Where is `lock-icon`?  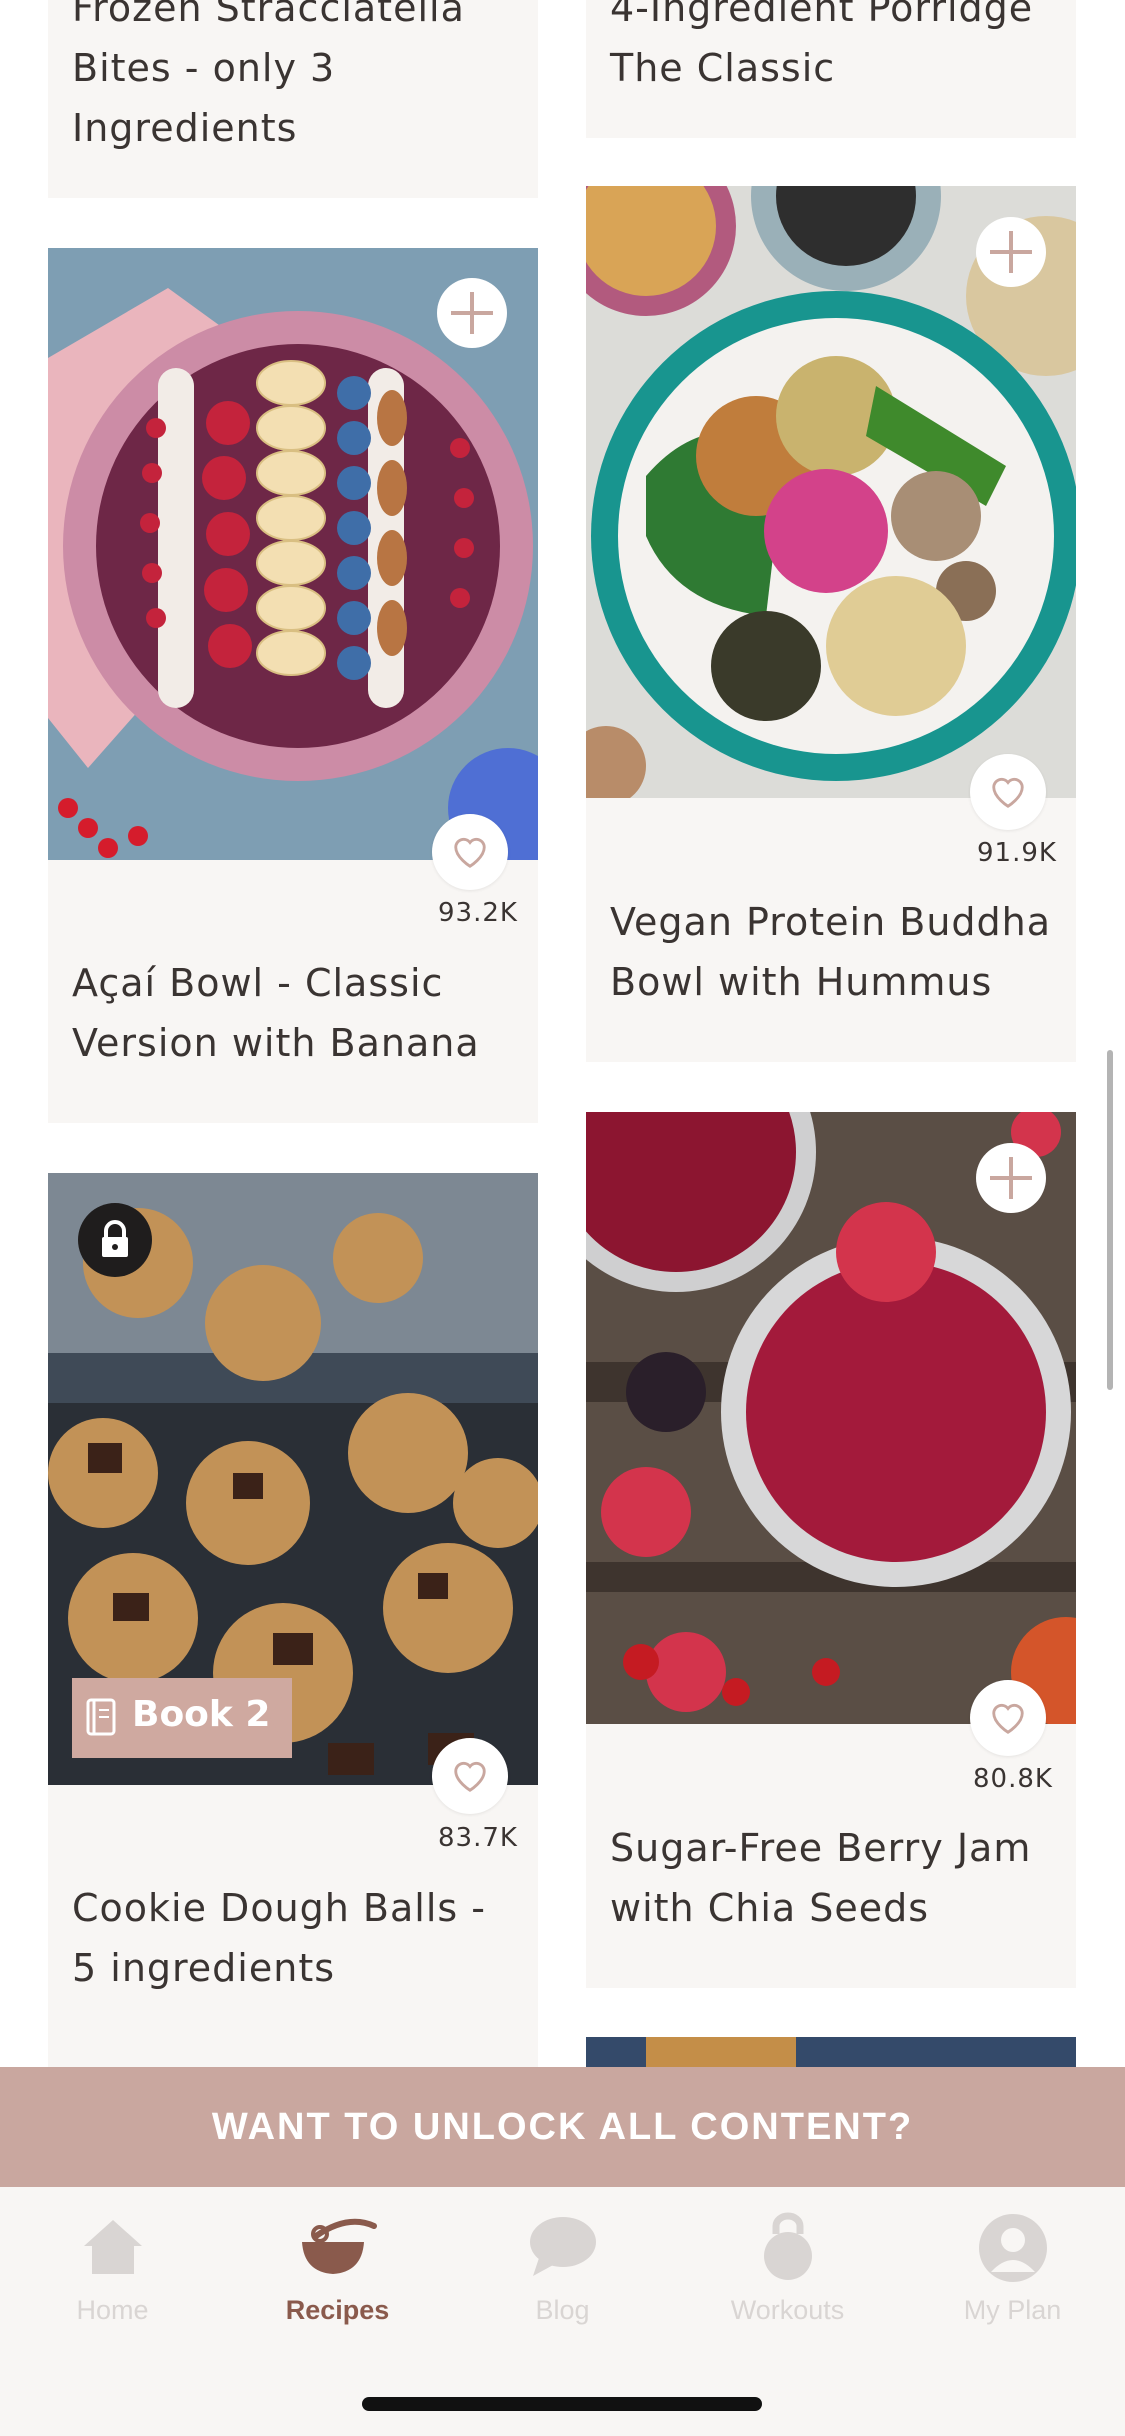
lock-icon is located at coordinates (115, 1238).